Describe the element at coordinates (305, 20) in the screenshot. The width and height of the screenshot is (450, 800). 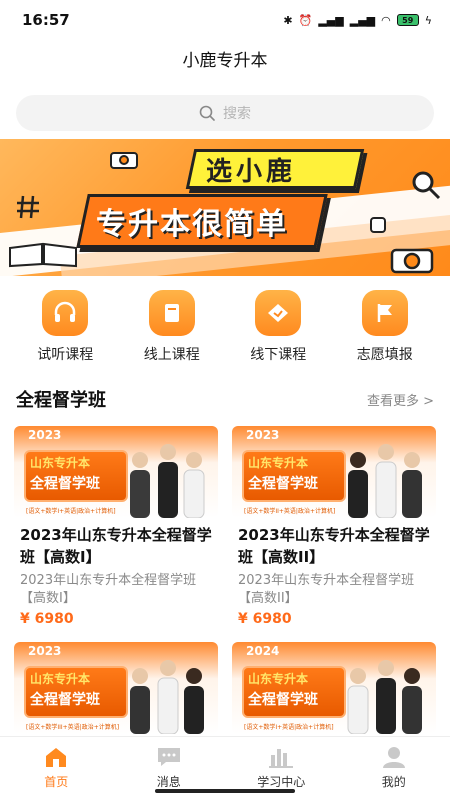
I see `alarm-icon: ⏰` at that location.